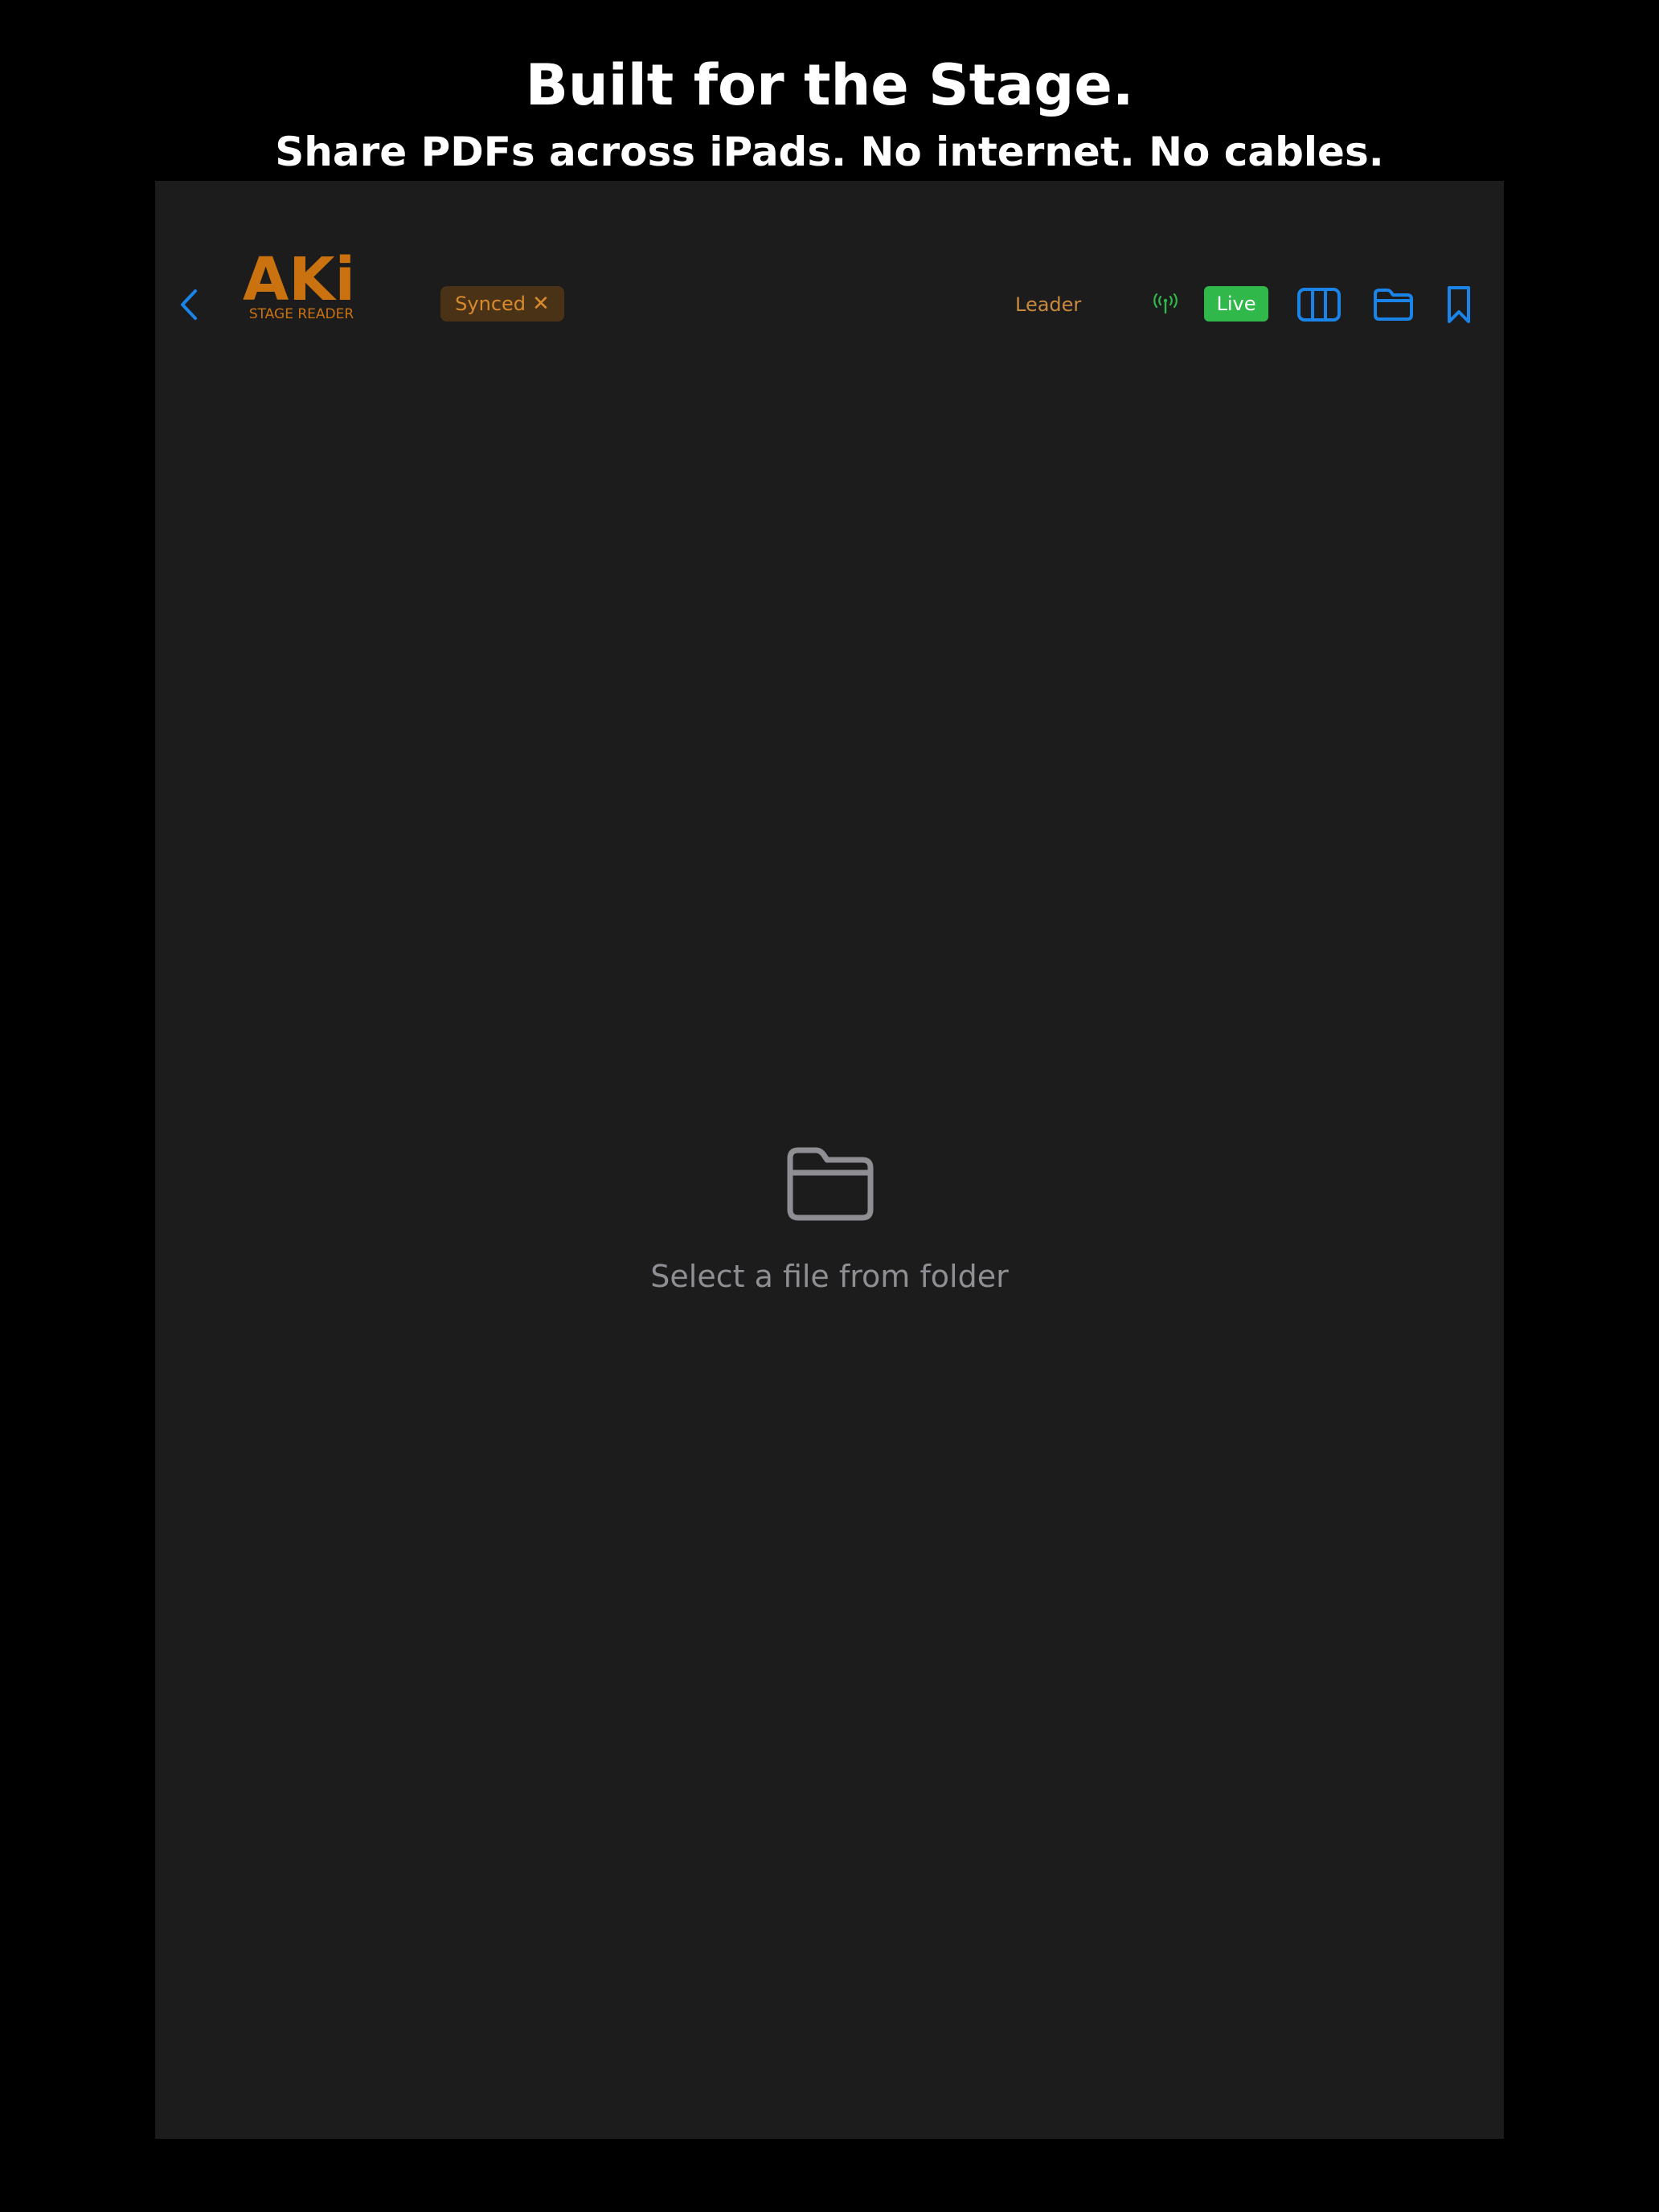 The height and width of the screenshot is (2212, 1659). What do you see at coordinates (299, 281) in the screenshot?
I see `logo-wordmark: AKi` at bounding box center [299, 281].